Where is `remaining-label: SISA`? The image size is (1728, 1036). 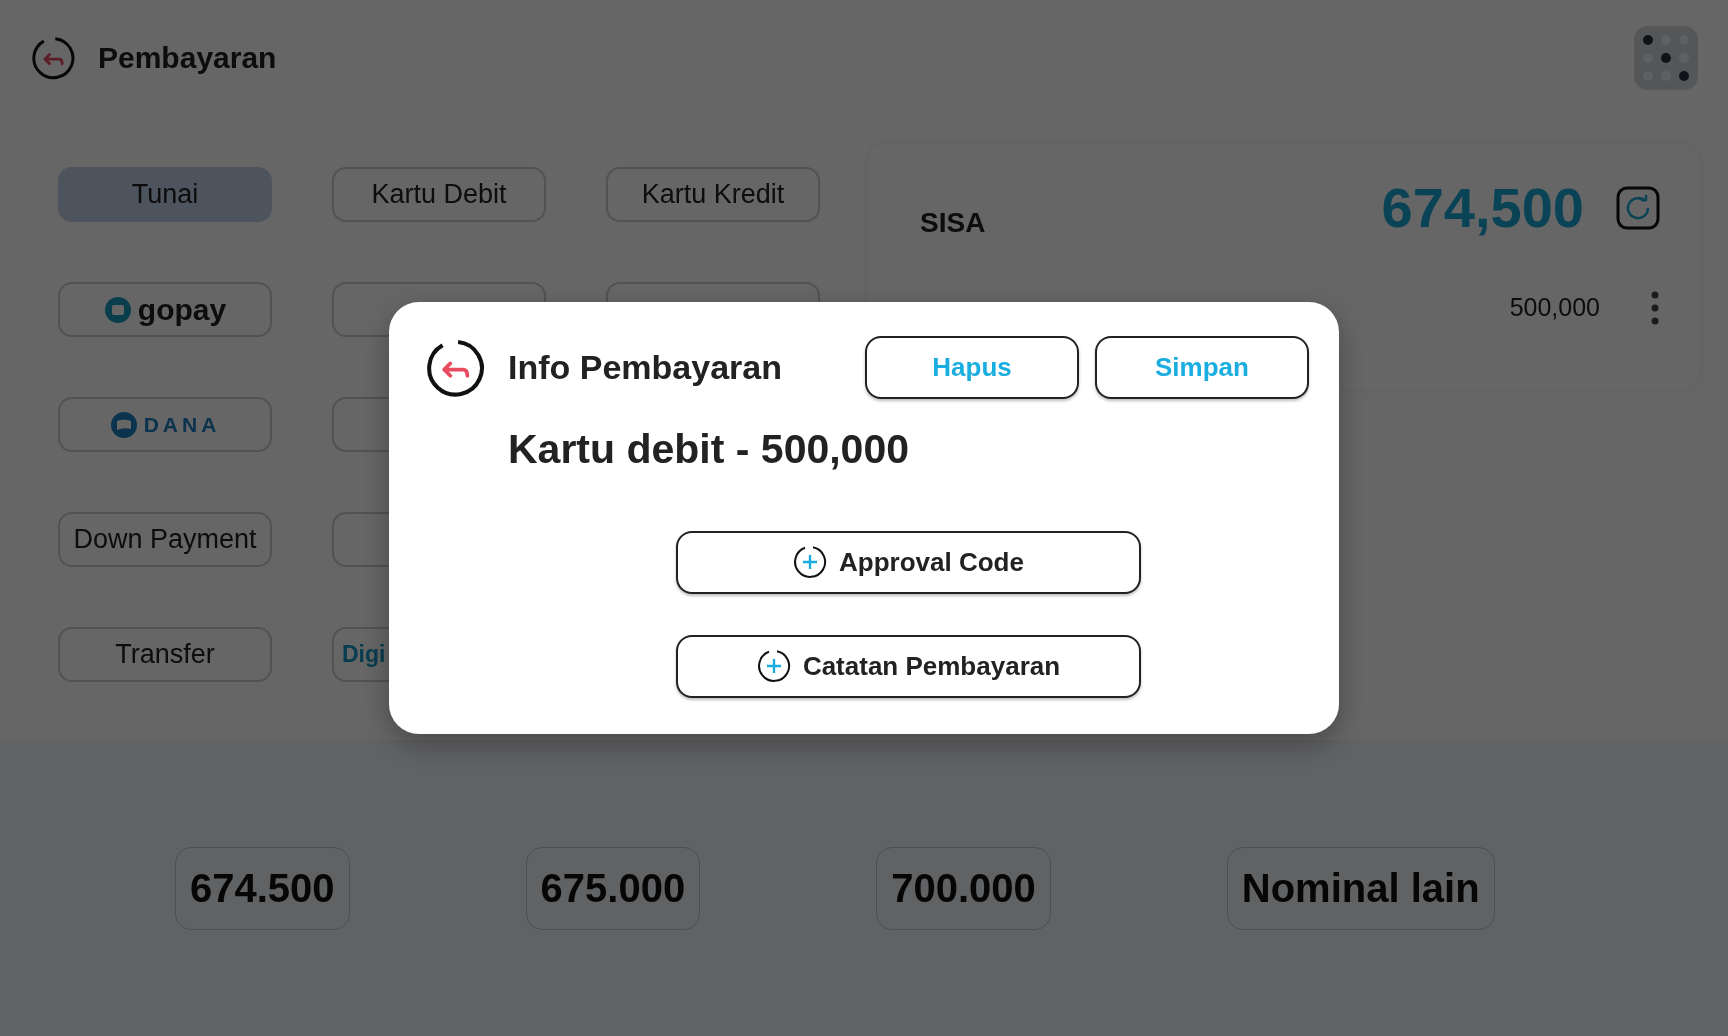
remaining-label: SISA is located at coordinates (953, 223).